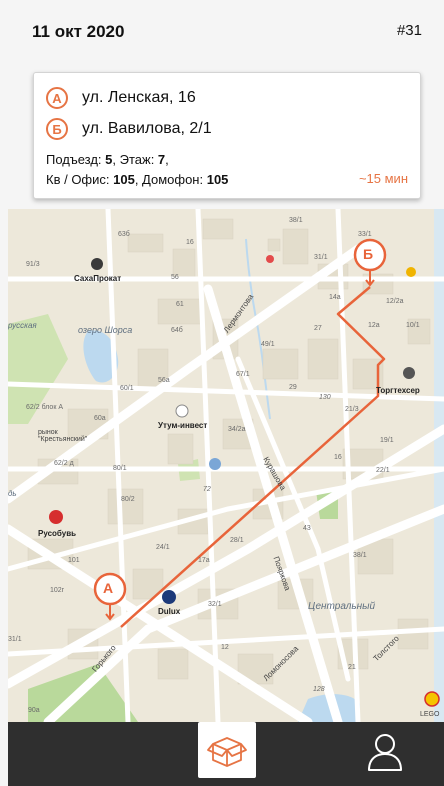 This screenshot has width=444, height=786. What do you see at coordinates (395, 301) in the screenshot?
I see `house-number: 12/2а` at bounding box center [395, 301].